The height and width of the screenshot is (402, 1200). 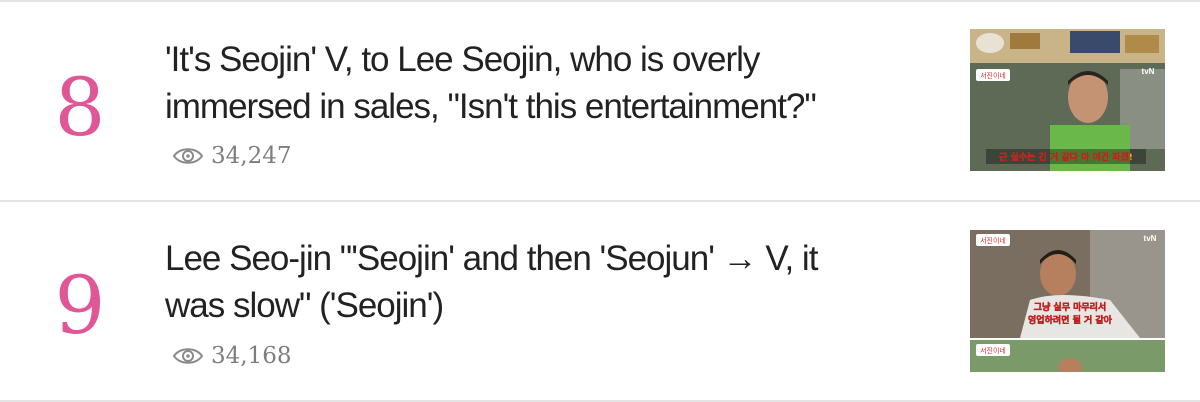 I want to click on rank-number: 9, so click(x=80, y=305).